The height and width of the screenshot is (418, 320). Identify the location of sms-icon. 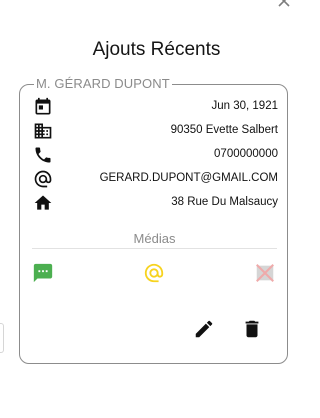
(43, 273).